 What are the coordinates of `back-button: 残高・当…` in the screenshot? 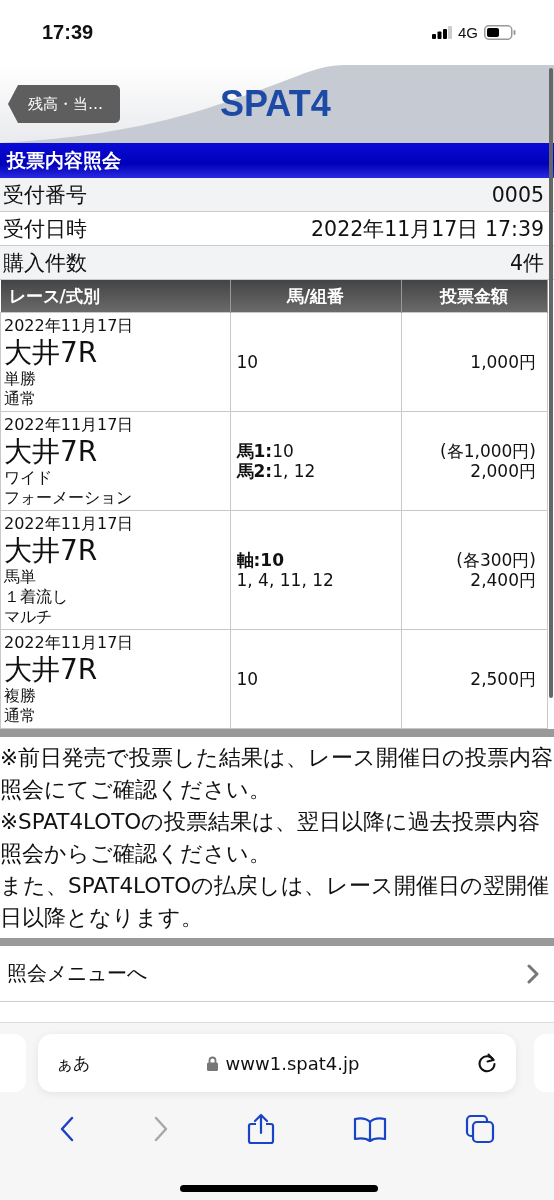 It's located at (64, 104).